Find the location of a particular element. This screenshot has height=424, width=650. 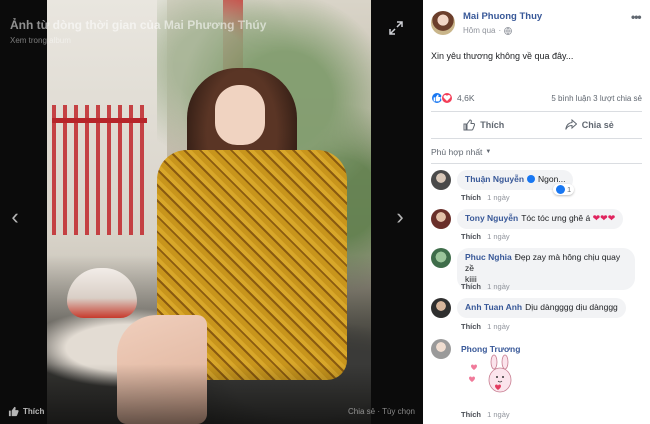

more-options-icon: ••• is located at coordinates (636, 17).